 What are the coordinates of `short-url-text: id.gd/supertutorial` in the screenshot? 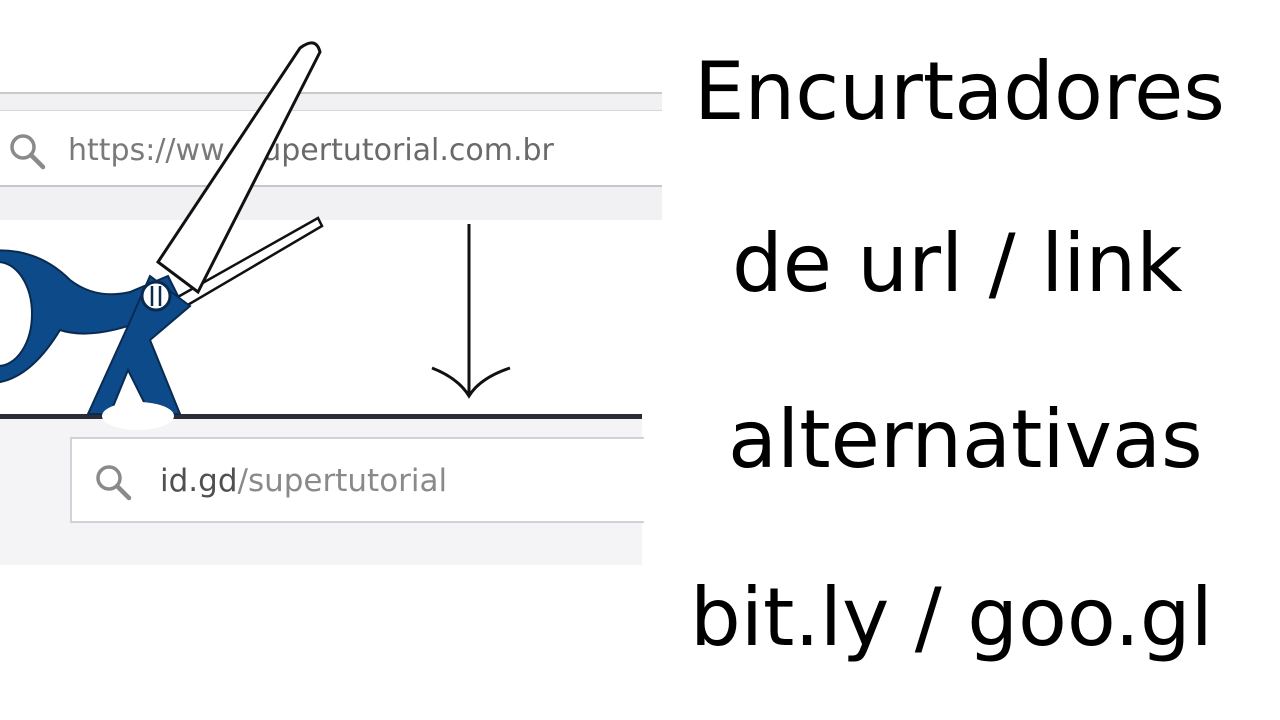 It's located at (303, 481).